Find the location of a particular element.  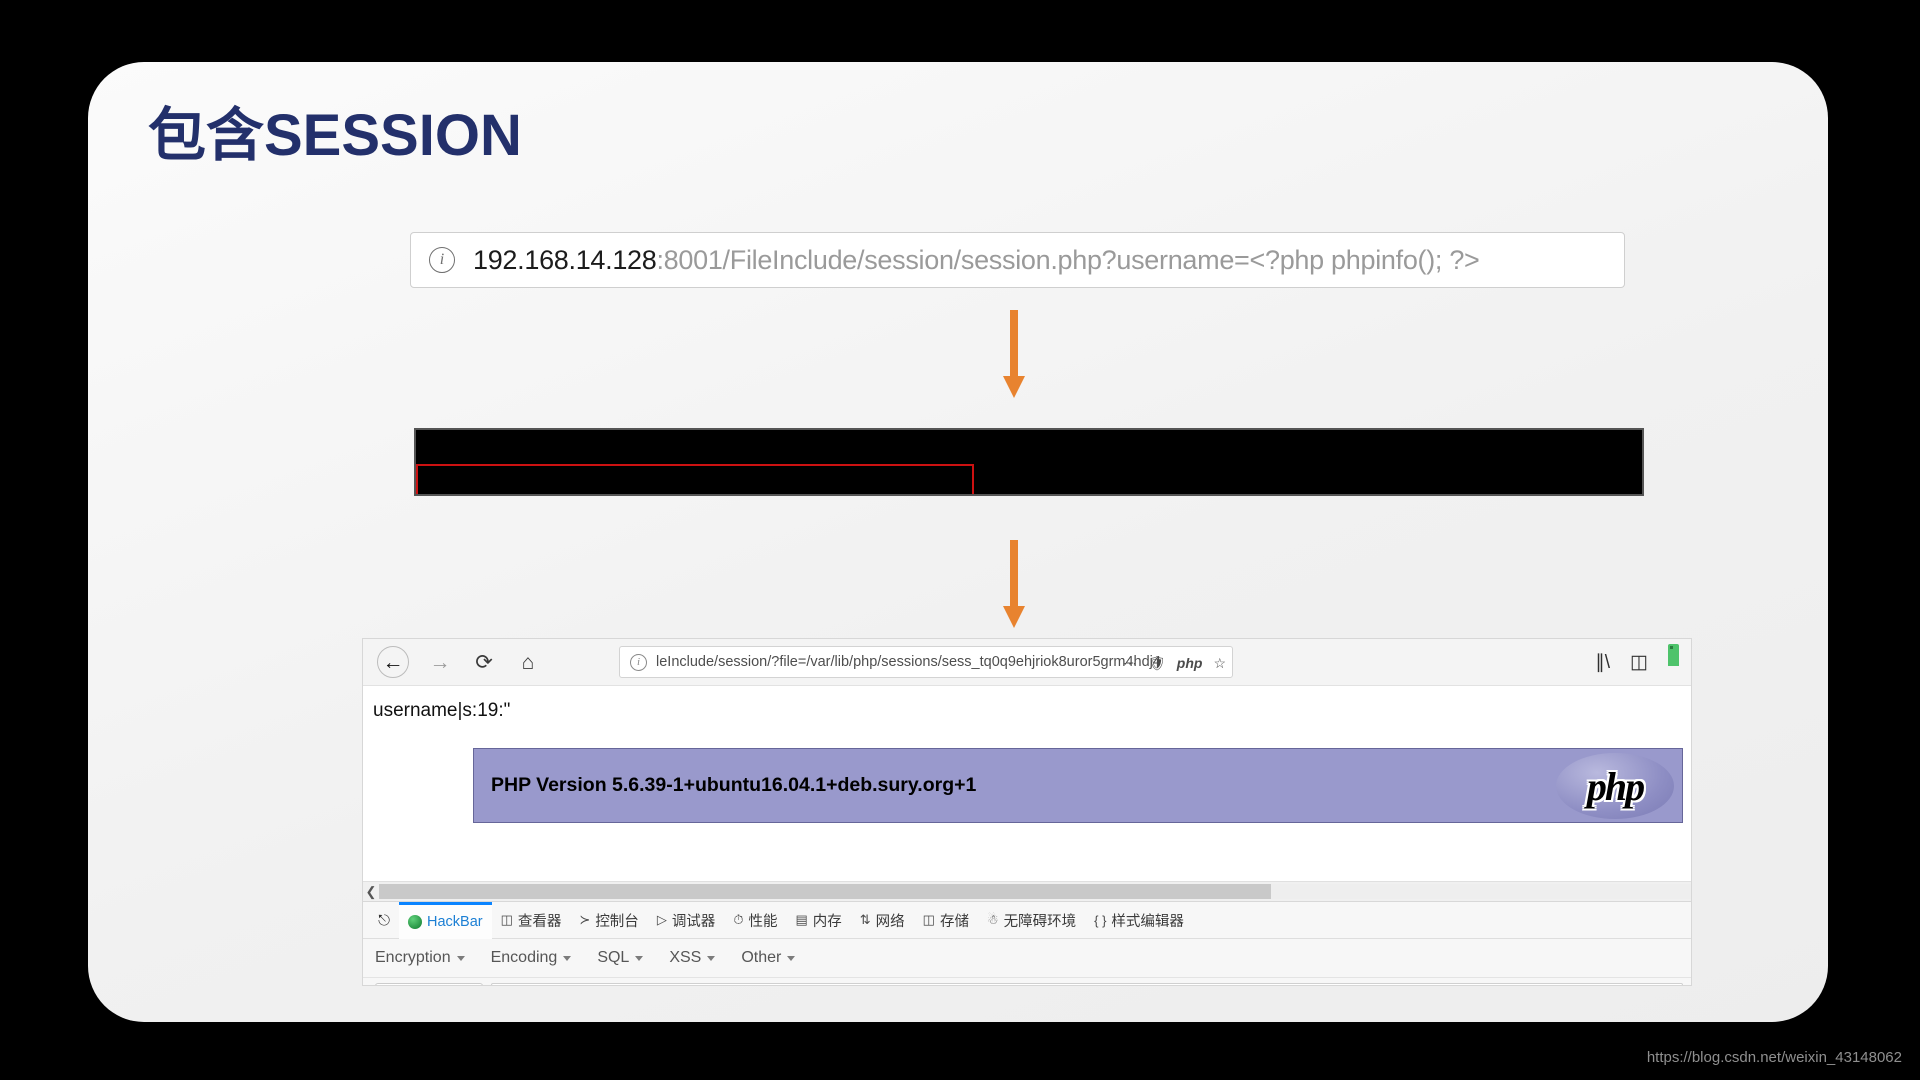

page-body-text: username|s:19:" is located at coordinates (442, 710).